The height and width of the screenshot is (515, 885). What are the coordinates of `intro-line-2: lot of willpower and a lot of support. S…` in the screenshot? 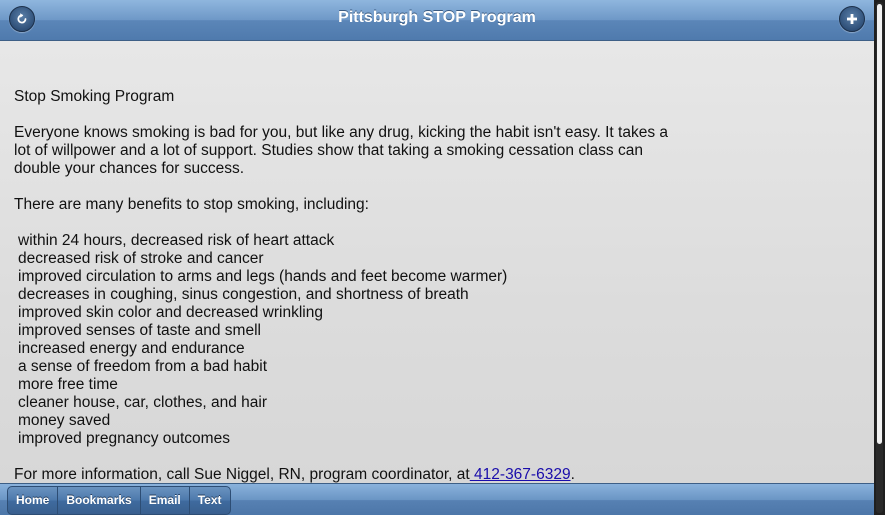 It's located at (328, 150).